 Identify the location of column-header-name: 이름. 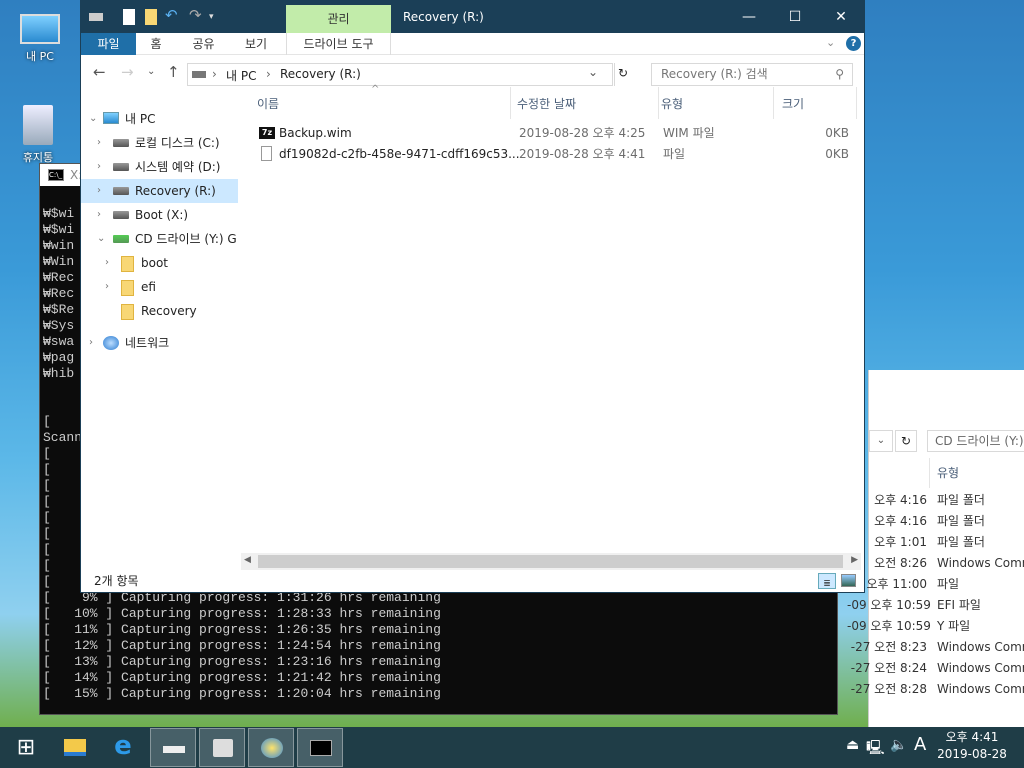
(384, 103).